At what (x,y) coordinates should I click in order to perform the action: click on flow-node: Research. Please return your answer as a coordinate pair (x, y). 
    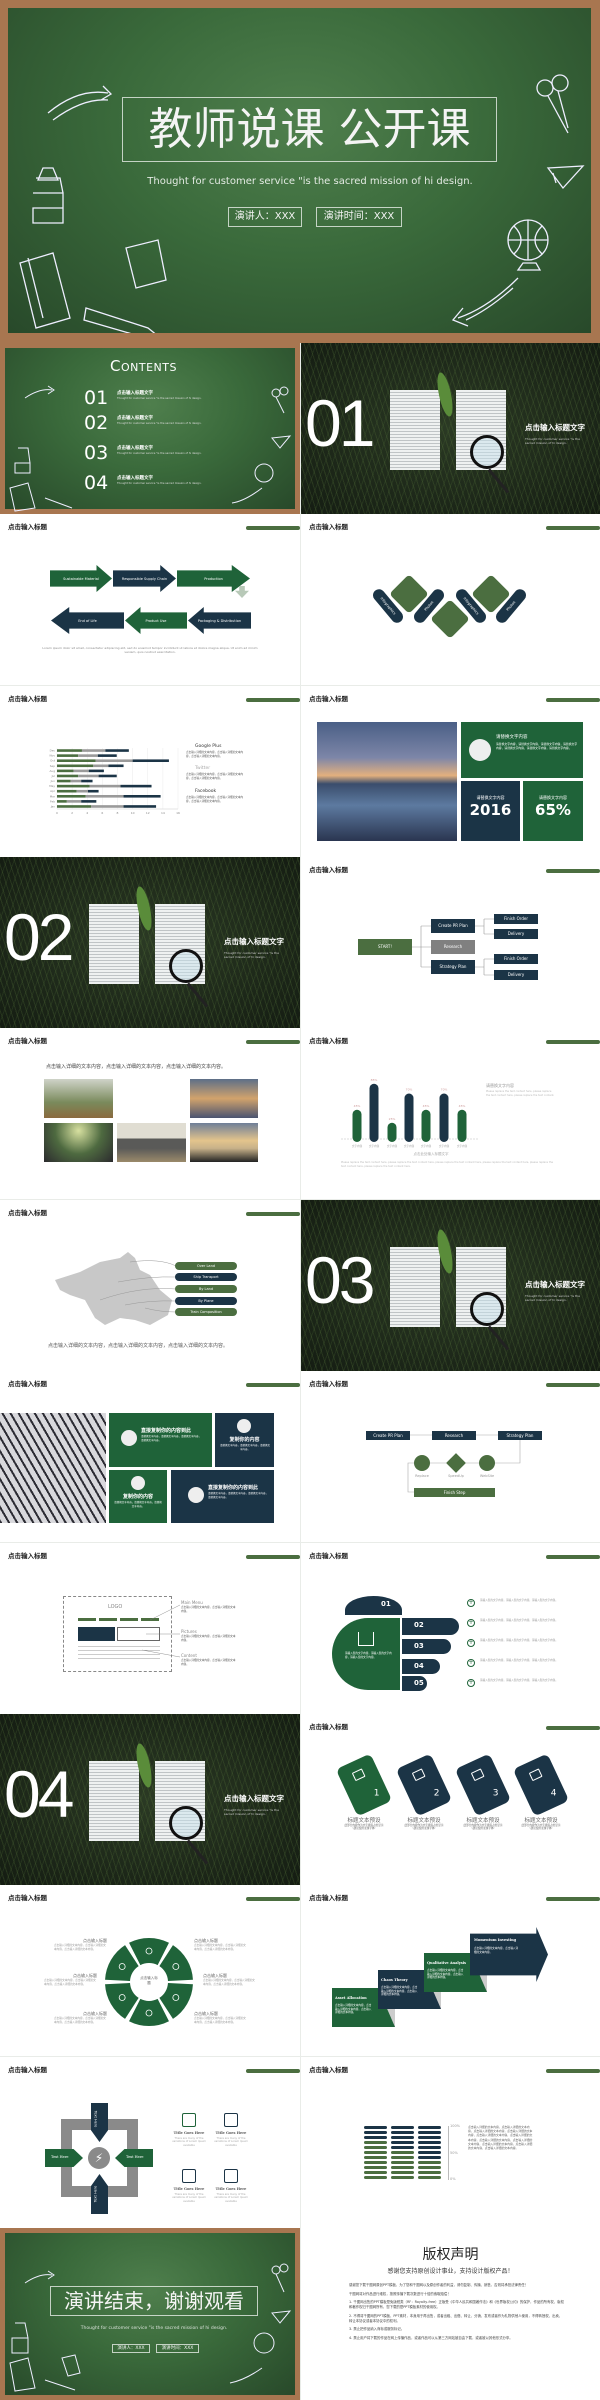
    Looking at the image, I should click on (453, 947).